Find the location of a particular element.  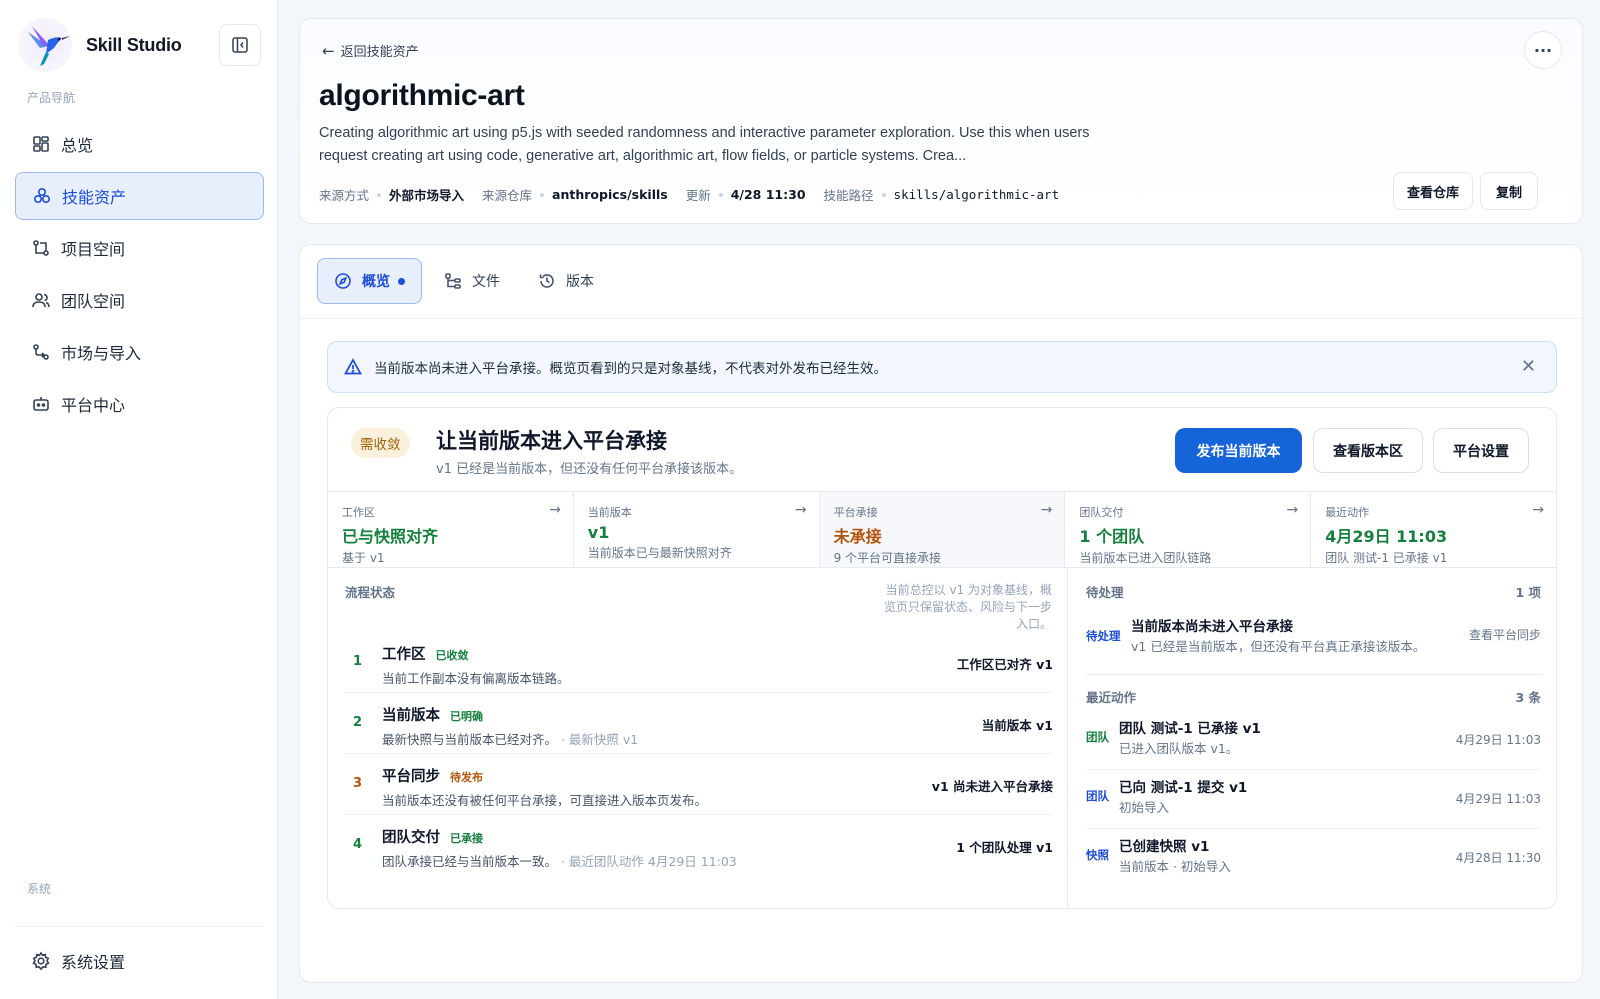

step-title: 当前版本 已明确 is located at coordinates (432, 714).